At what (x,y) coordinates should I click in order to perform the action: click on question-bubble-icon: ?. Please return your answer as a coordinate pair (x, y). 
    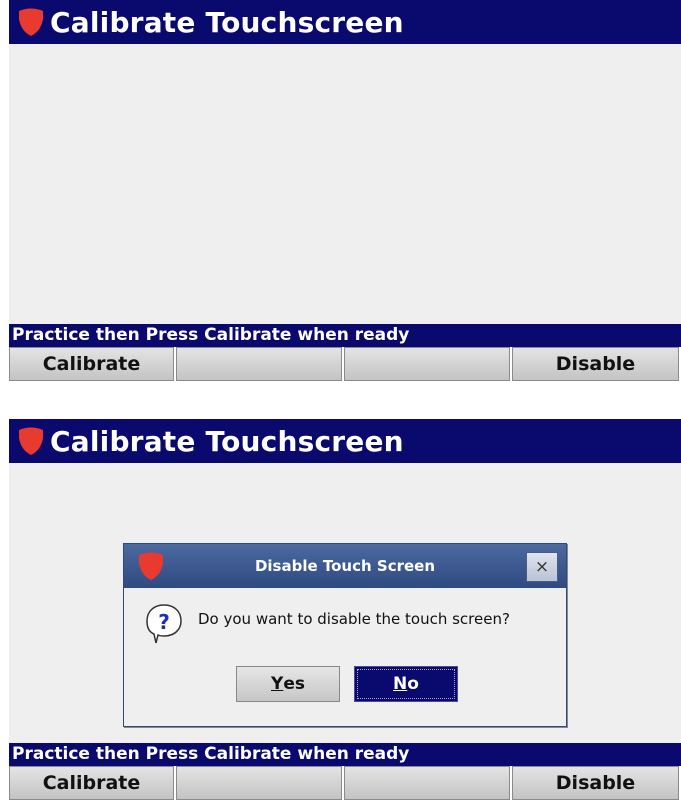
    Looking at the image, I should click on (164, 624).